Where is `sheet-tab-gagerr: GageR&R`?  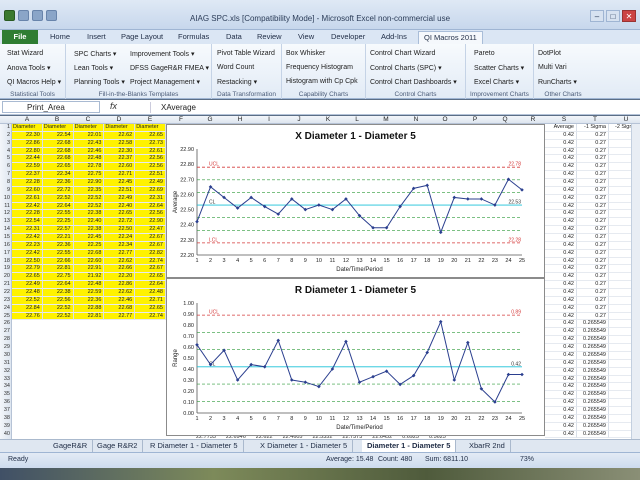
sheet-tab-gagerr: GageR&R is located at coordinates (71, 446).